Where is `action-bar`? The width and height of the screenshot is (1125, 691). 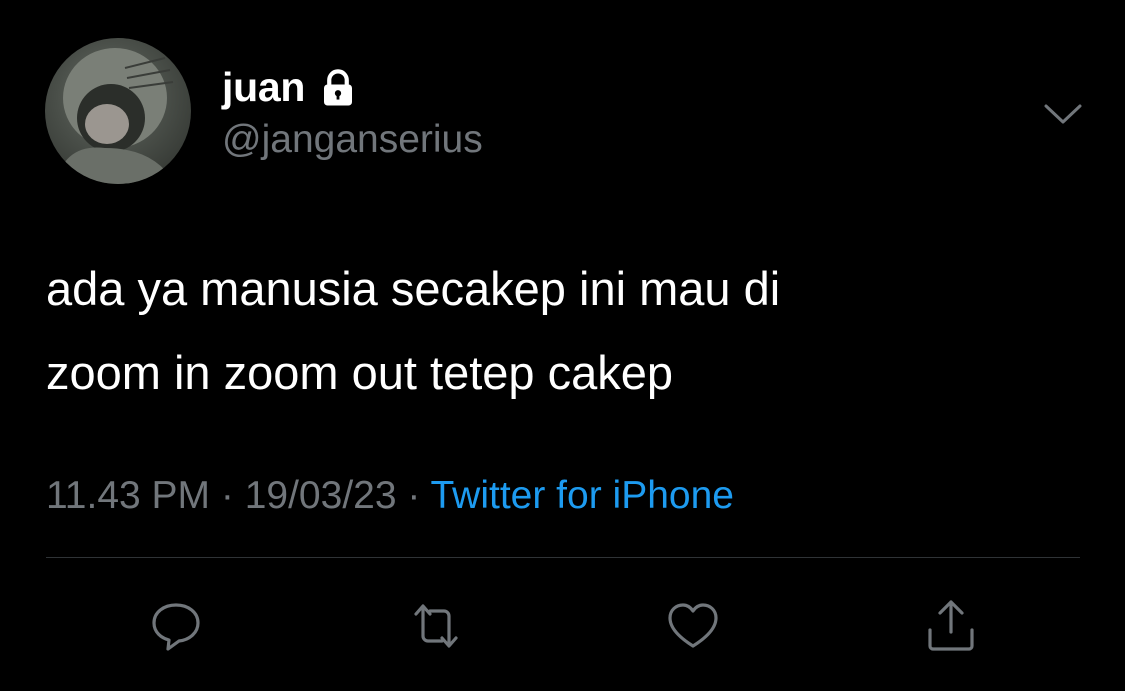 action-bar is located at coordinates (562, 626).